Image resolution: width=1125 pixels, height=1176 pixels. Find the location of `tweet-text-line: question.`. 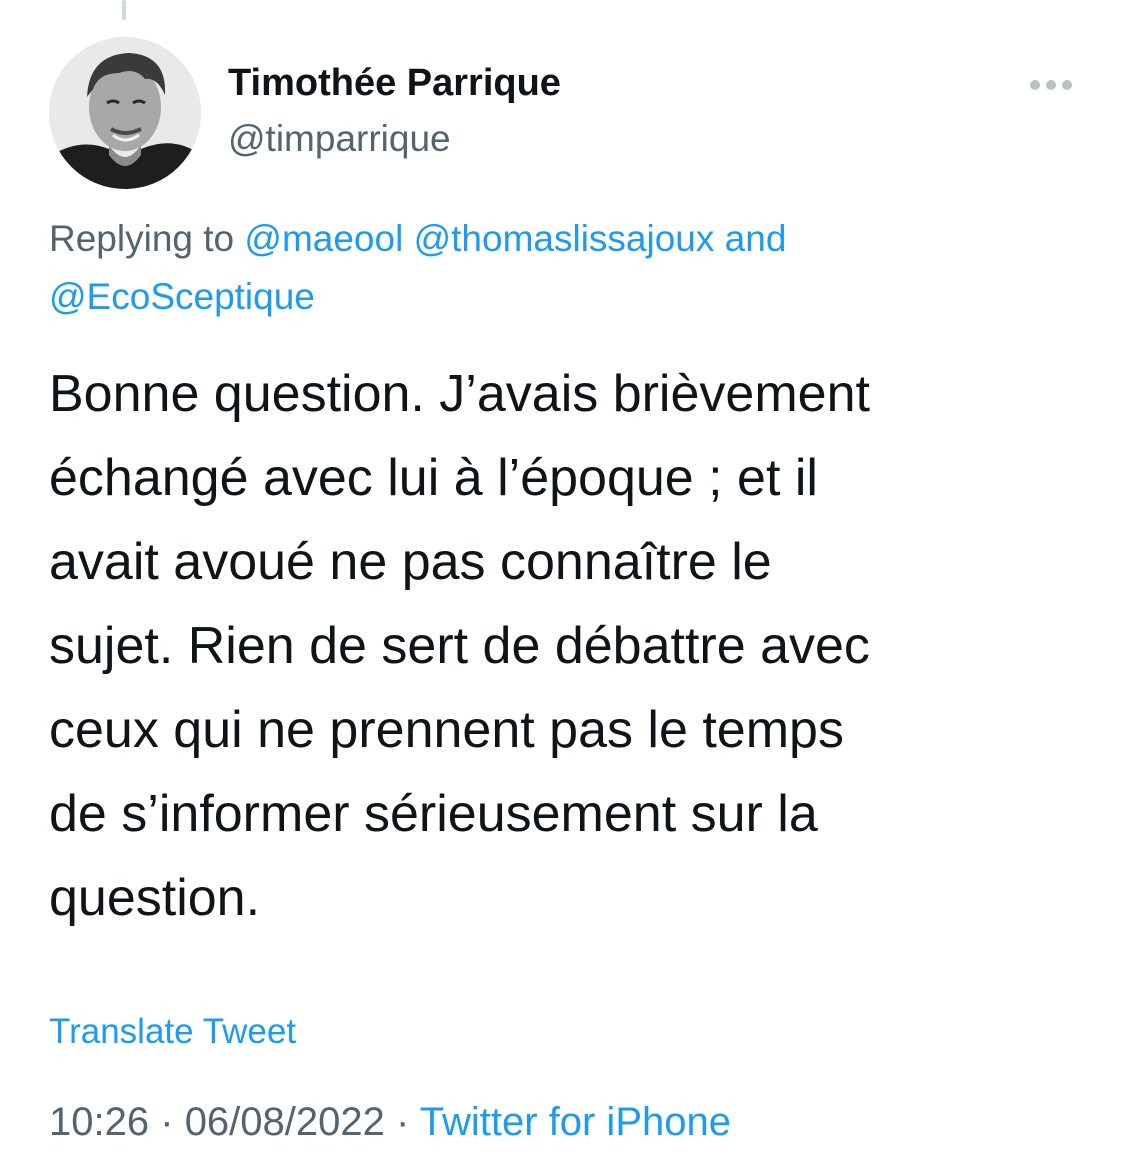

tweet-text-line: question. is located at coordinates (155, 898).